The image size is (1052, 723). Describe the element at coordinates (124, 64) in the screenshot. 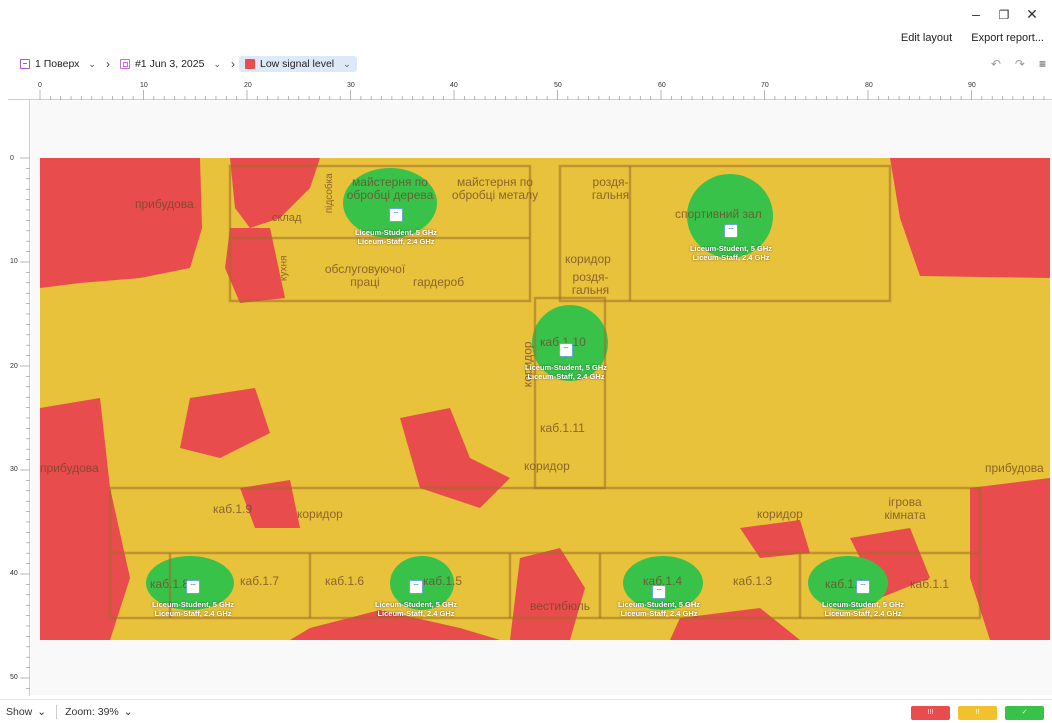

I see `survey-icon` at that location.